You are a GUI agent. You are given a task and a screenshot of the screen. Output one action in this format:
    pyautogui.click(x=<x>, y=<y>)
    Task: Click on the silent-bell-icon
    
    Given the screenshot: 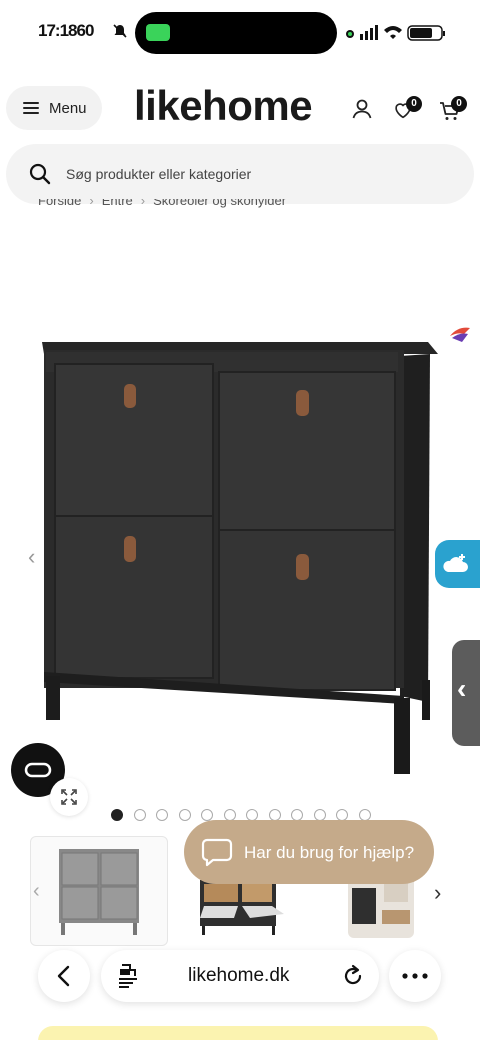 What is the action you would take?
    pyautogui.click(x=120, y=31)
    